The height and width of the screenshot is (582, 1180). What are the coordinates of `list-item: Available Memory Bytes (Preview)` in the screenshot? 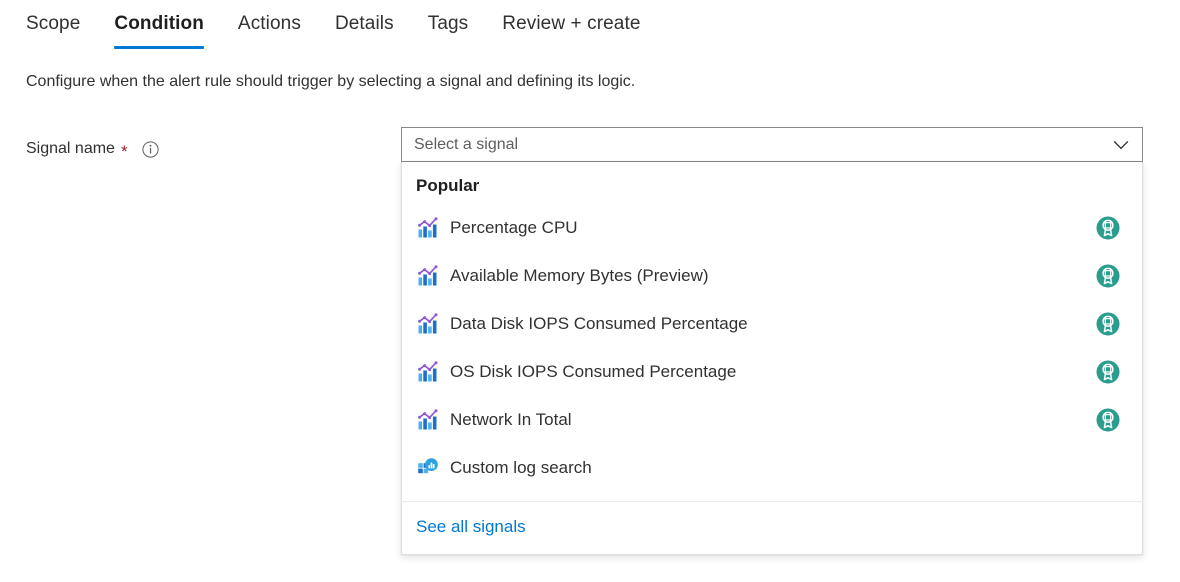 It's located at (772, 276).